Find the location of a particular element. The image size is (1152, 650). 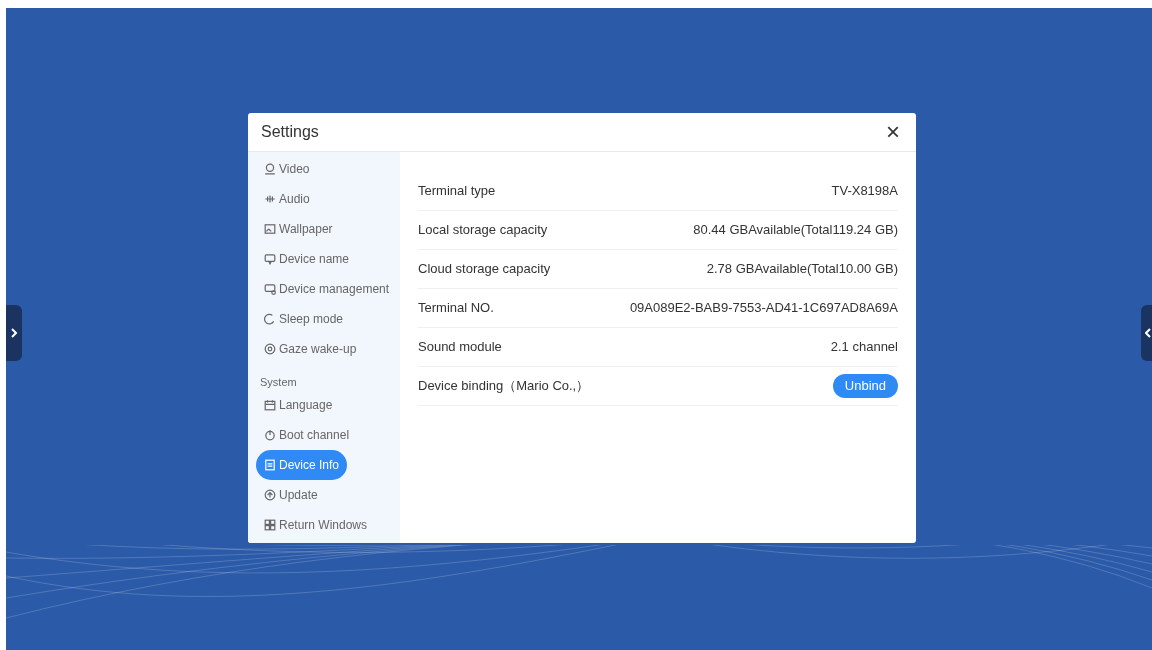

sidebar-item: Video is located at coordinates (287, 169).